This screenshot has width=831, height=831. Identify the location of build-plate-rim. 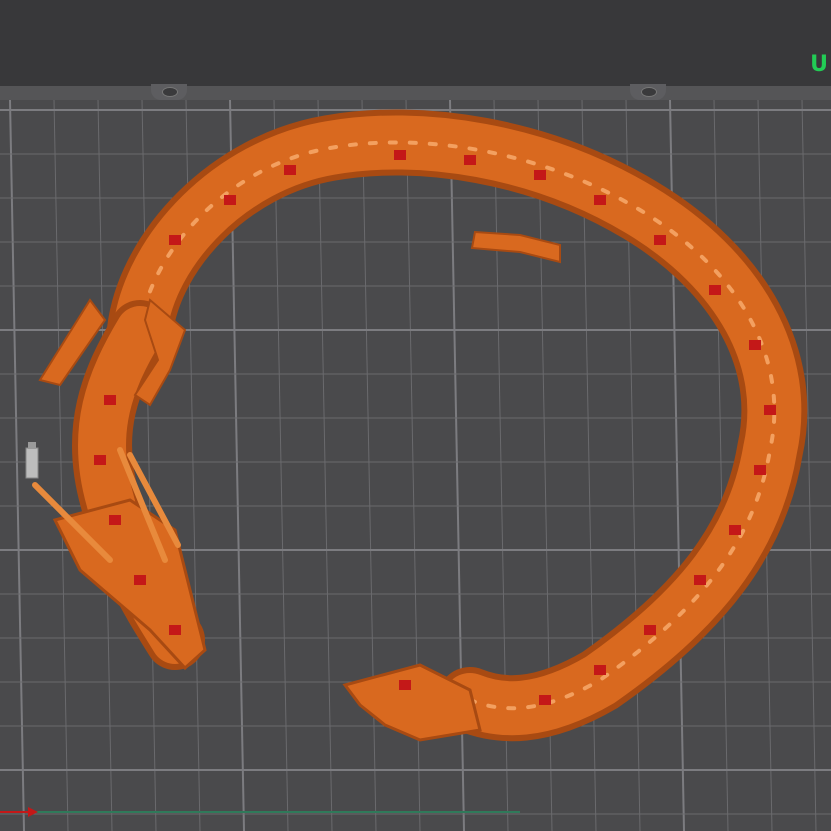
(415, 93).